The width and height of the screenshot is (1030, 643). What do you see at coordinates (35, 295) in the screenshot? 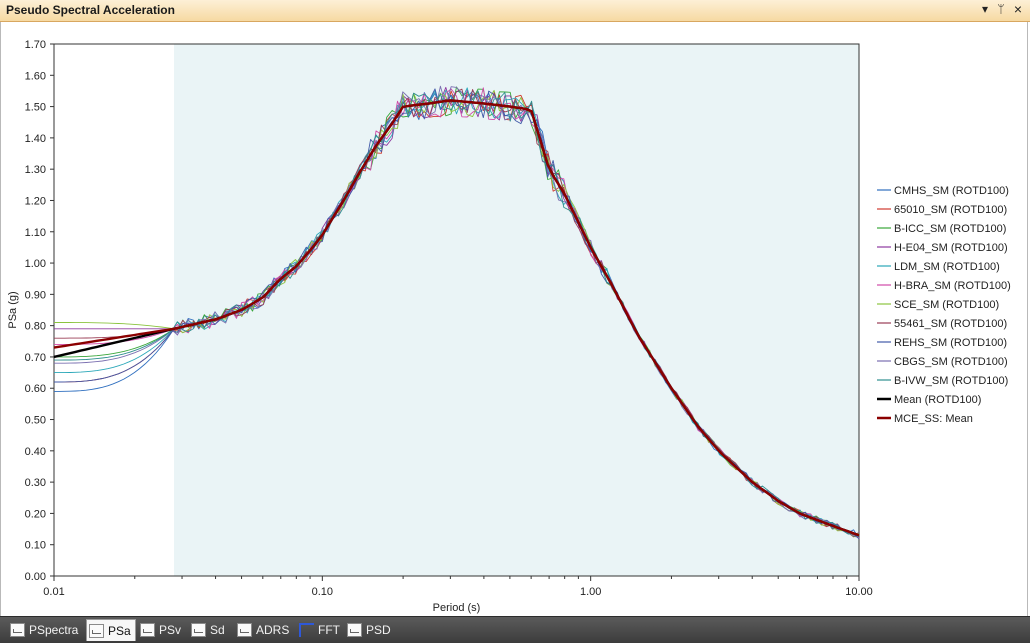
I see `y-tick-label: 0.90` at bounding box center [35, 295].